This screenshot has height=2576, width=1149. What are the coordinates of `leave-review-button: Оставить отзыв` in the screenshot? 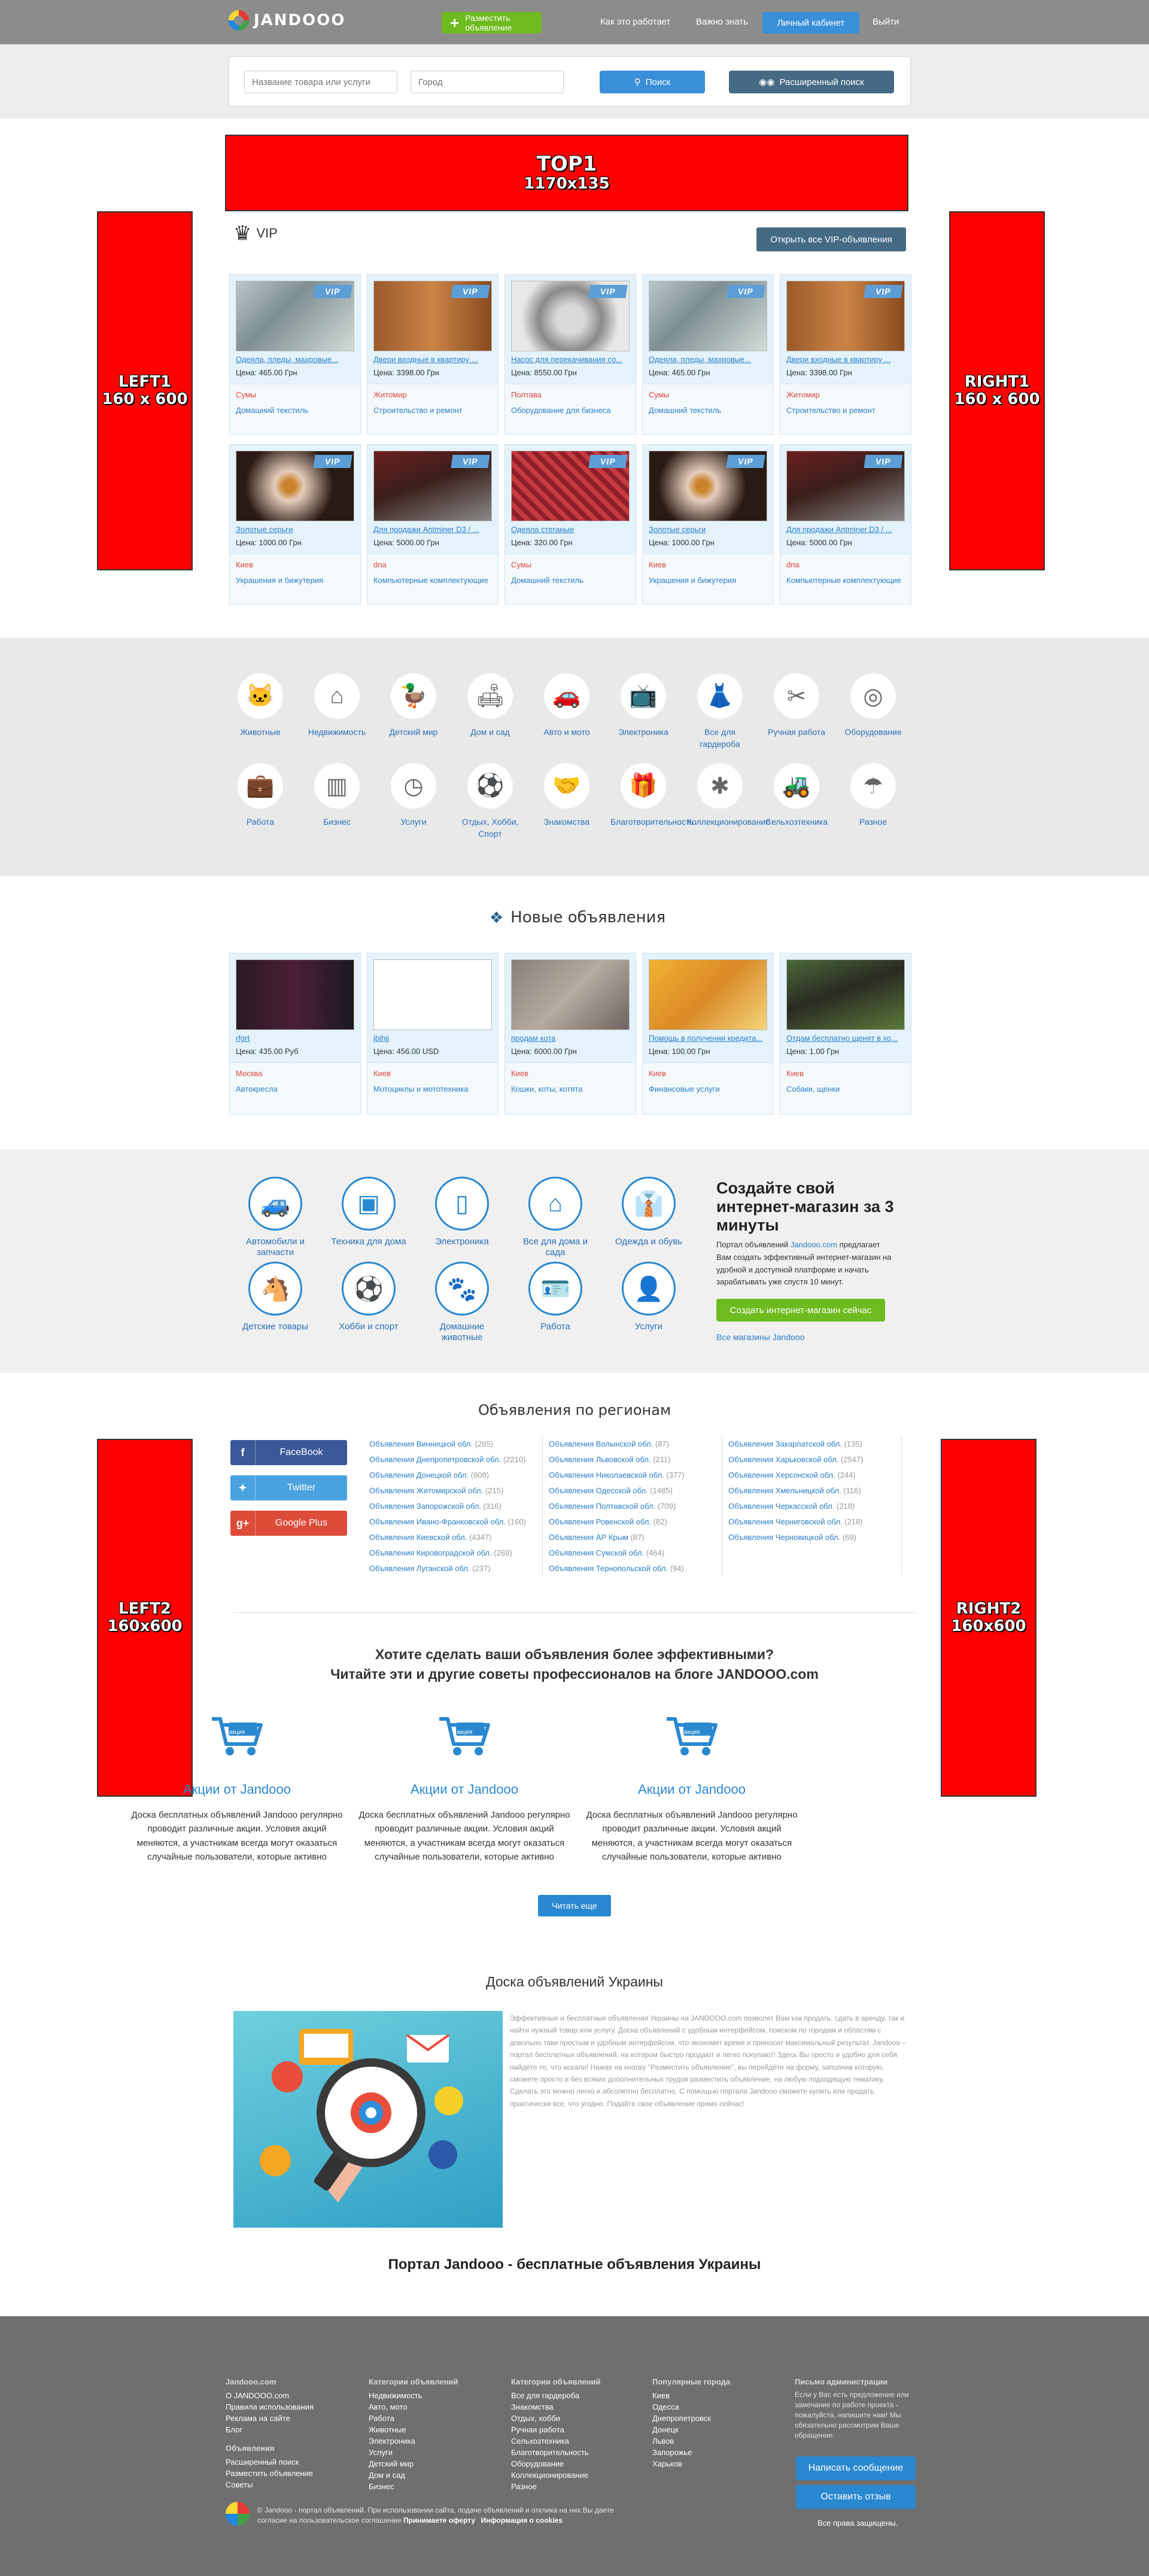 It's located at (856, 2497).